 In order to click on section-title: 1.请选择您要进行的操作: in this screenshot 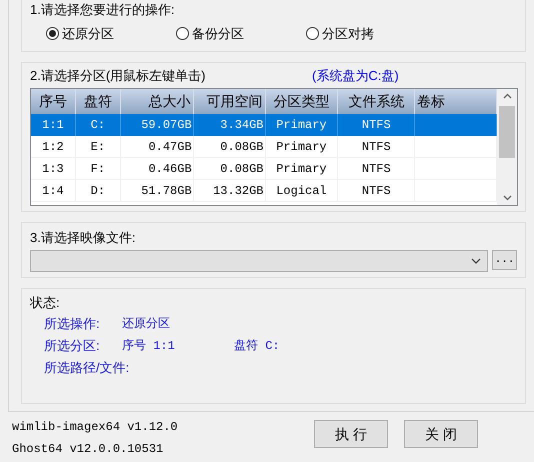, I will do `click(103, 10)`.